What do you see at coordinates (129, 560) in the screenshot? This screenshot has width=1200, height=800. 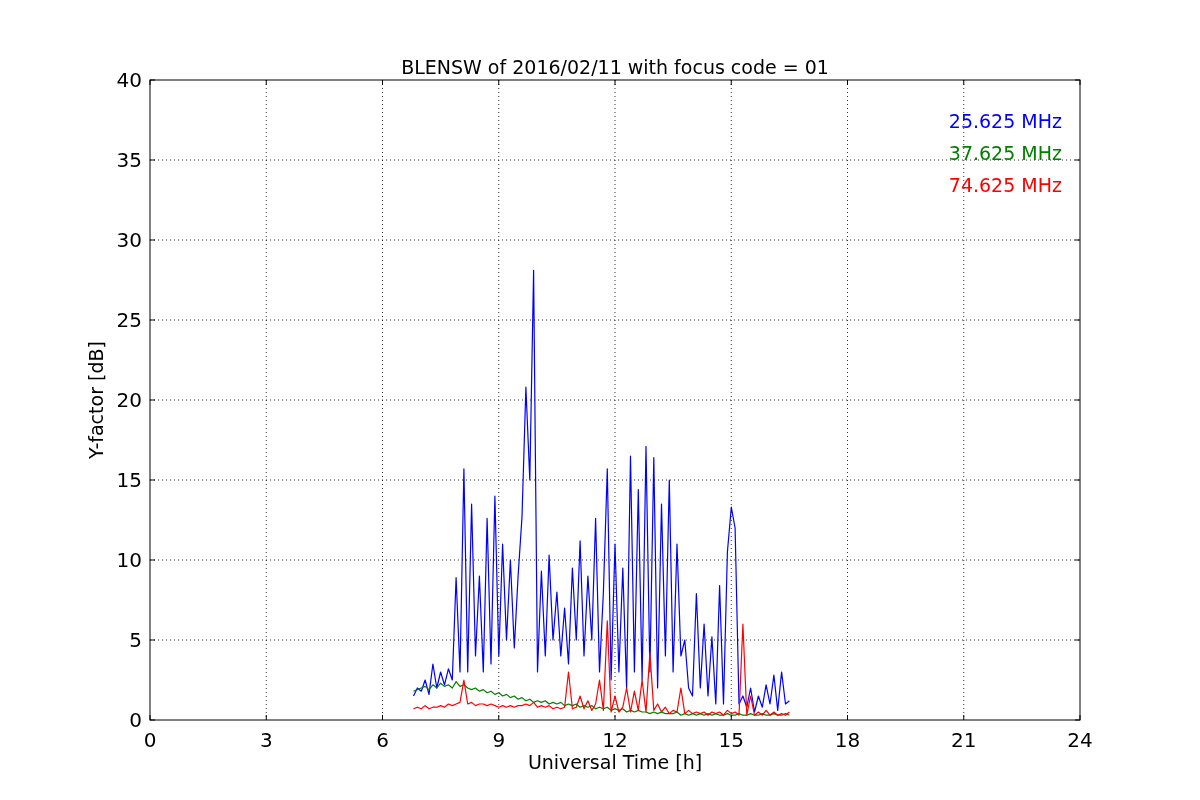 I see `tick-label: 10` at bounding box center [129, 560].